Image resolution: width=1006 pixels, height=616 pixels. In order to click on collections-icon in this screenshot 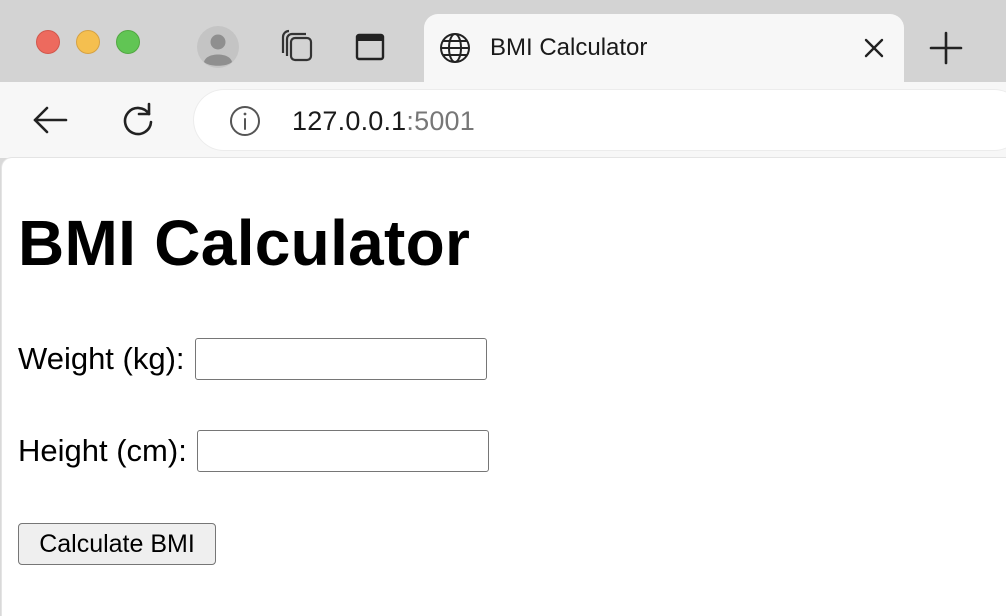, I will do `click(298, 47)`.